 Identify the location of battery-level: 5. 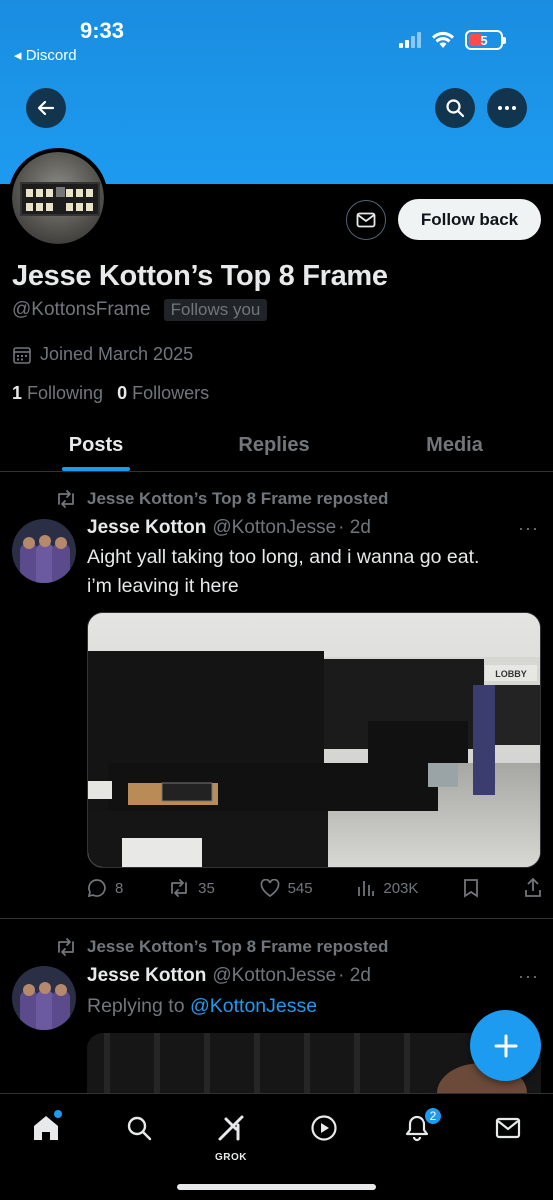
(484, 40).